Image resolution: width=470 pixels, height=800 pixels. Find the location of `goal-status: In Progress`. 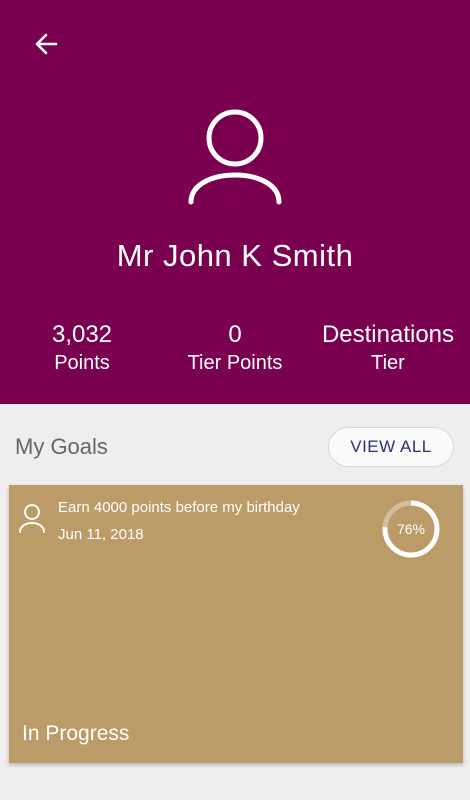

goal-status: In Progress is located at coordinates (76, 733).